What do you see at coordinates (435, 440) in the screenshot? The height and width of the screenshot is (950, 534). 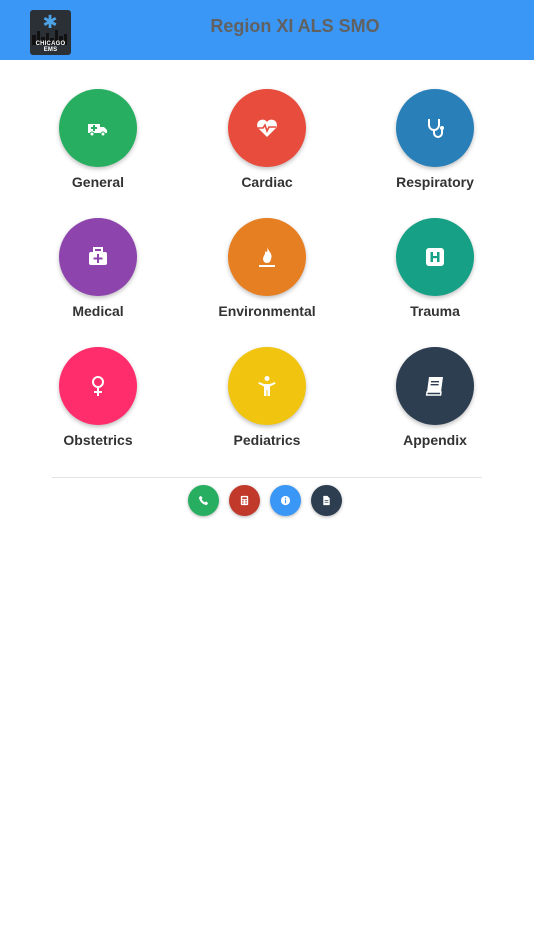 I see `category-label: Appendix` at bounding box center [435, 440].